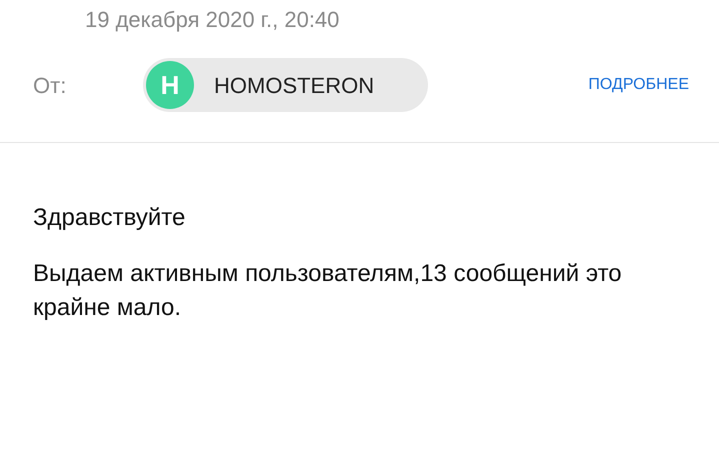  Describe the element at coordinates (170, 85) in the screenshot. I see `sender-avatar: H` at that location.